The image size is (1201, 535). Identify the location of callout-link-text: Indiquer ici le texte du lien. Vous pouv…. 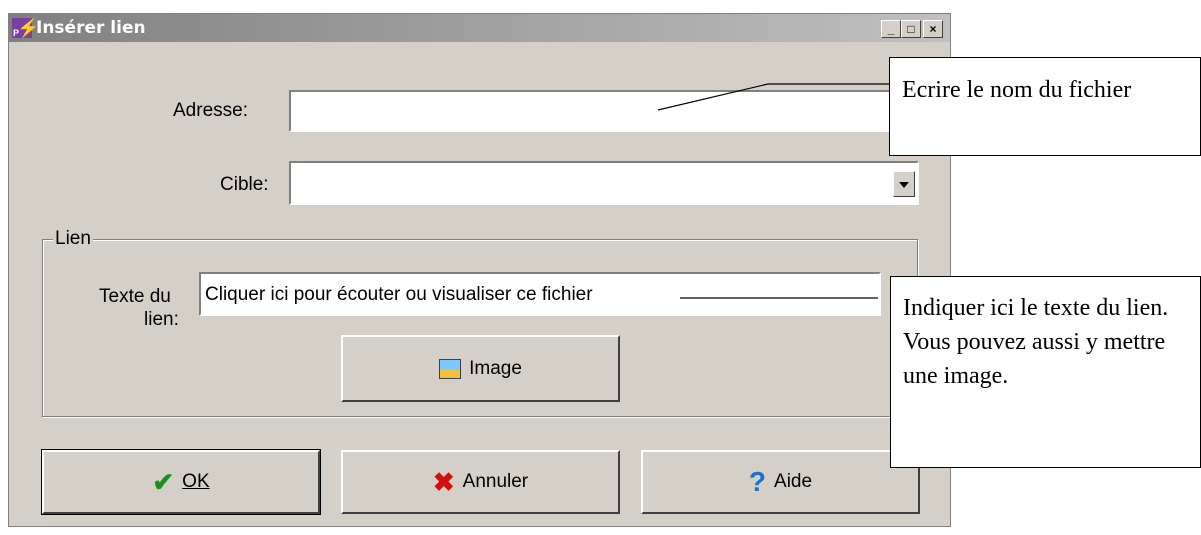
(1045, 372).